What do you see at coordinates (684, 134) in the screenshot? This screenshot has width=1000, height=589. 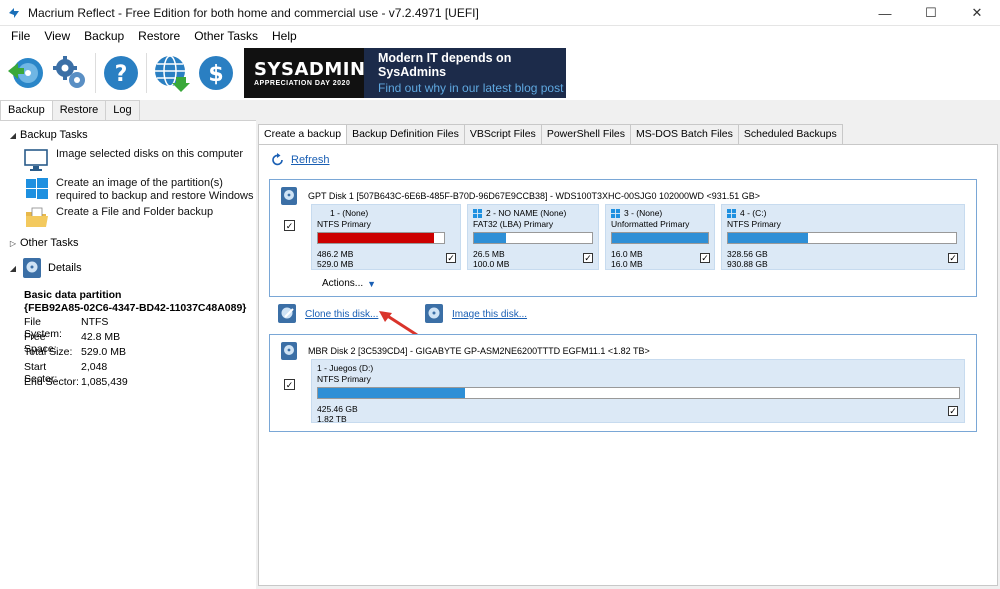 I see `tab-msdos-batch-files: MS-DOS Batch Files` at bounding box center [684, 134].